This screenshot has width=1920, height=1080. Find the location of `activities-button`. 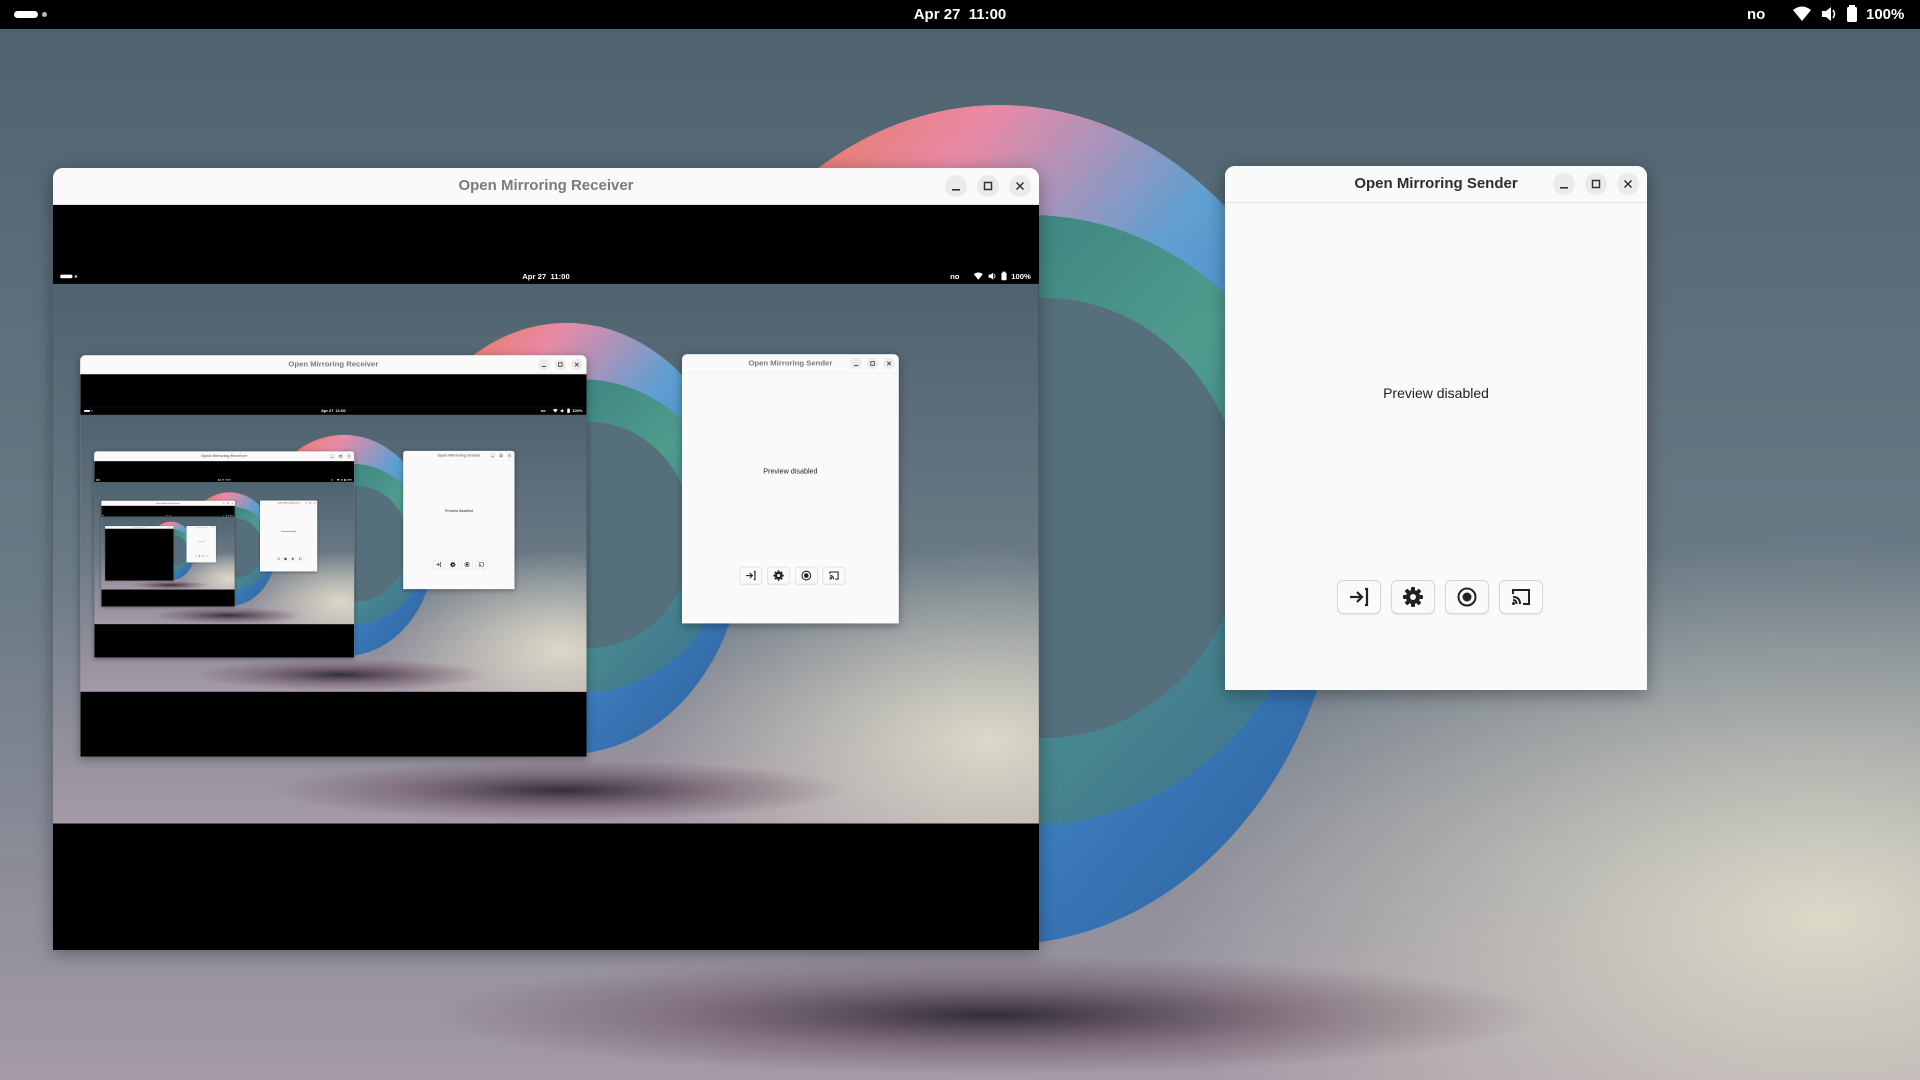

activities-button is located at coordinates (30, 14).